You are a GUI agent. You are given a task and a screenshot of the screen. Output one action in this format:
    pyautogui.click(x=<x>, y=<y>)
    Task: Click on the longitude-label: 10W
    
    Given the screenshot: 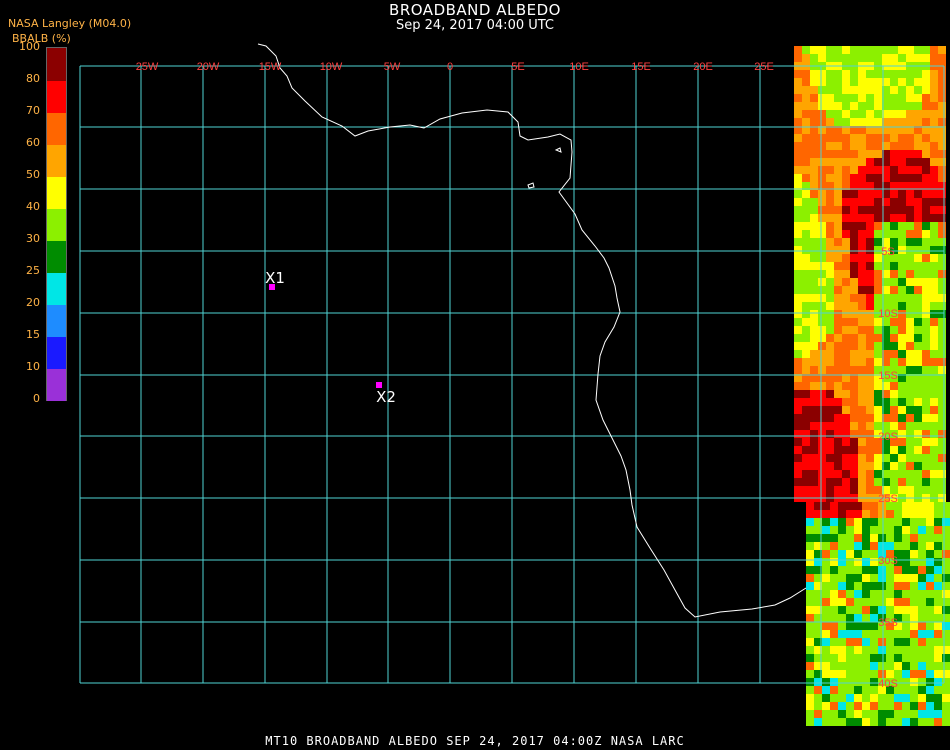 What is the action you would take?
    pyautogui.click(x=331, y=67)
    